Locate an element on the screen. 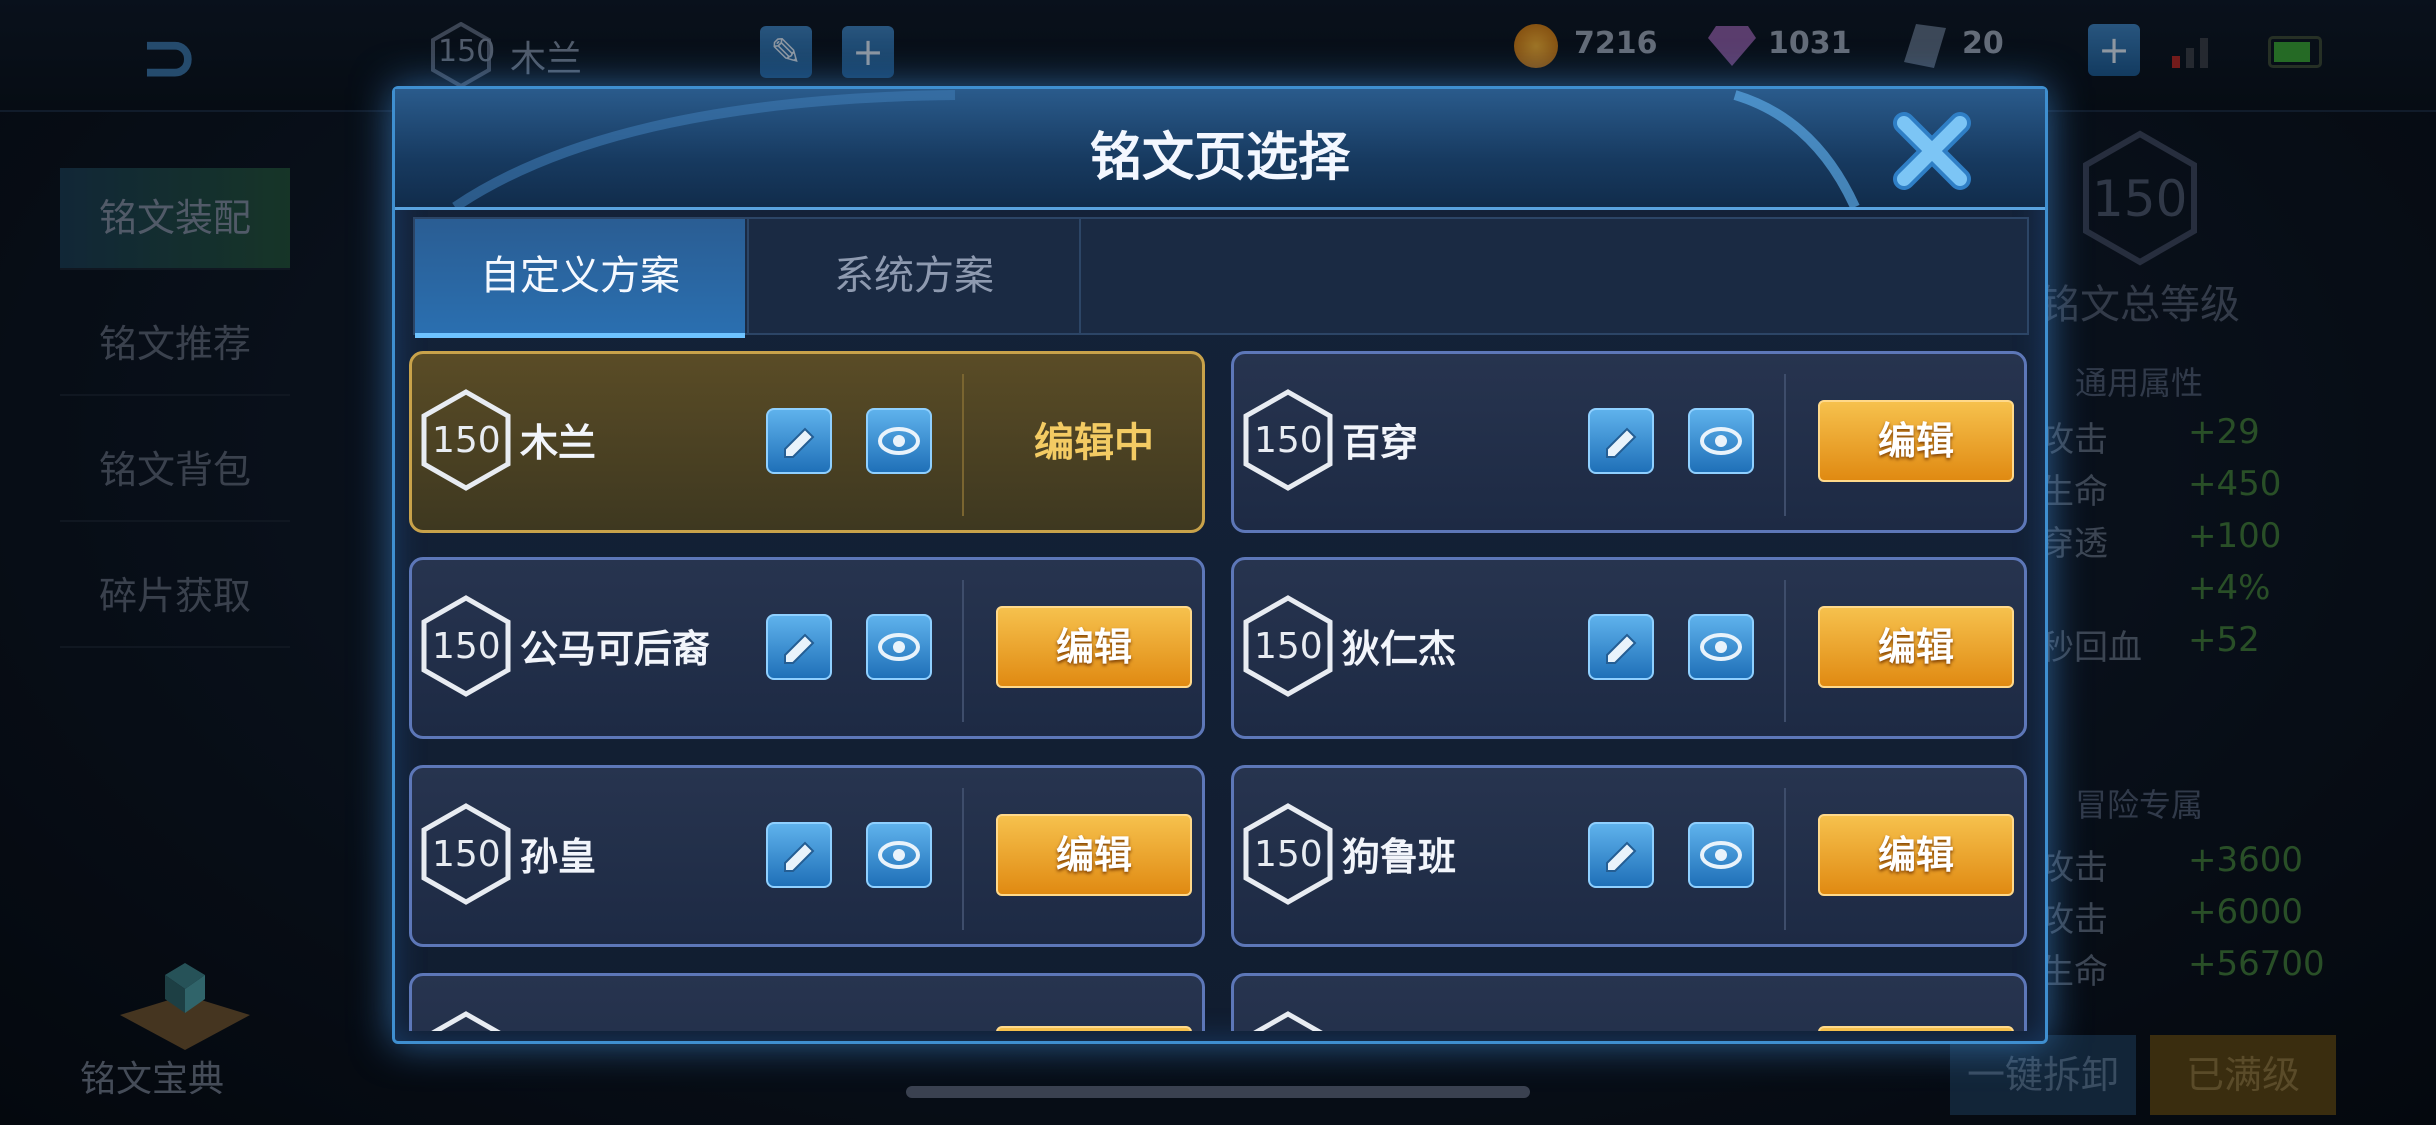 This screenshot has height=1125, width=2436. editing-status: 编辑中 is located at coordinates (1094, 443).